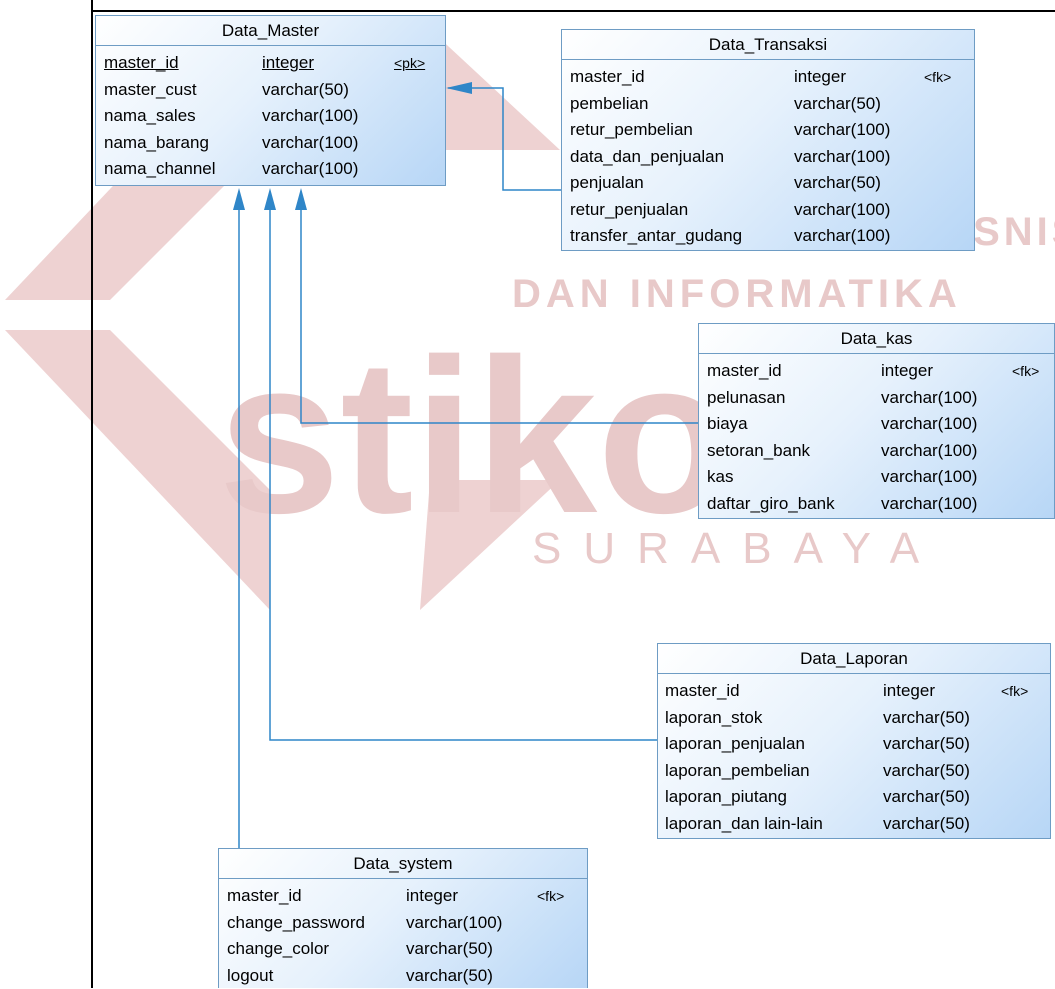  I want to click on attribute-row: nama_barang varchar(100), so click(270, 143).